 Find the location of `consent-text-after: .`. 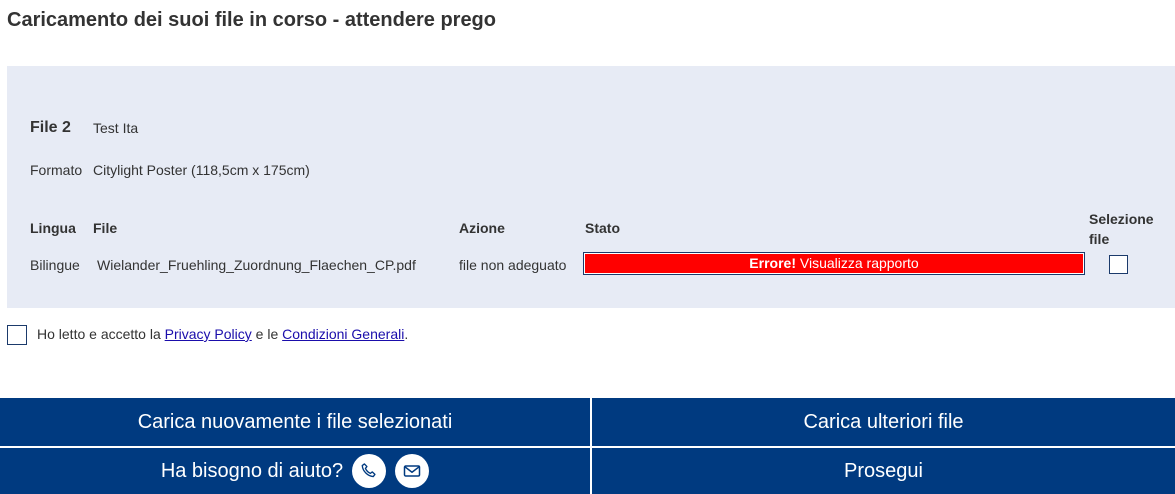

consent-text-after: . is located at coordinates (406, 334).